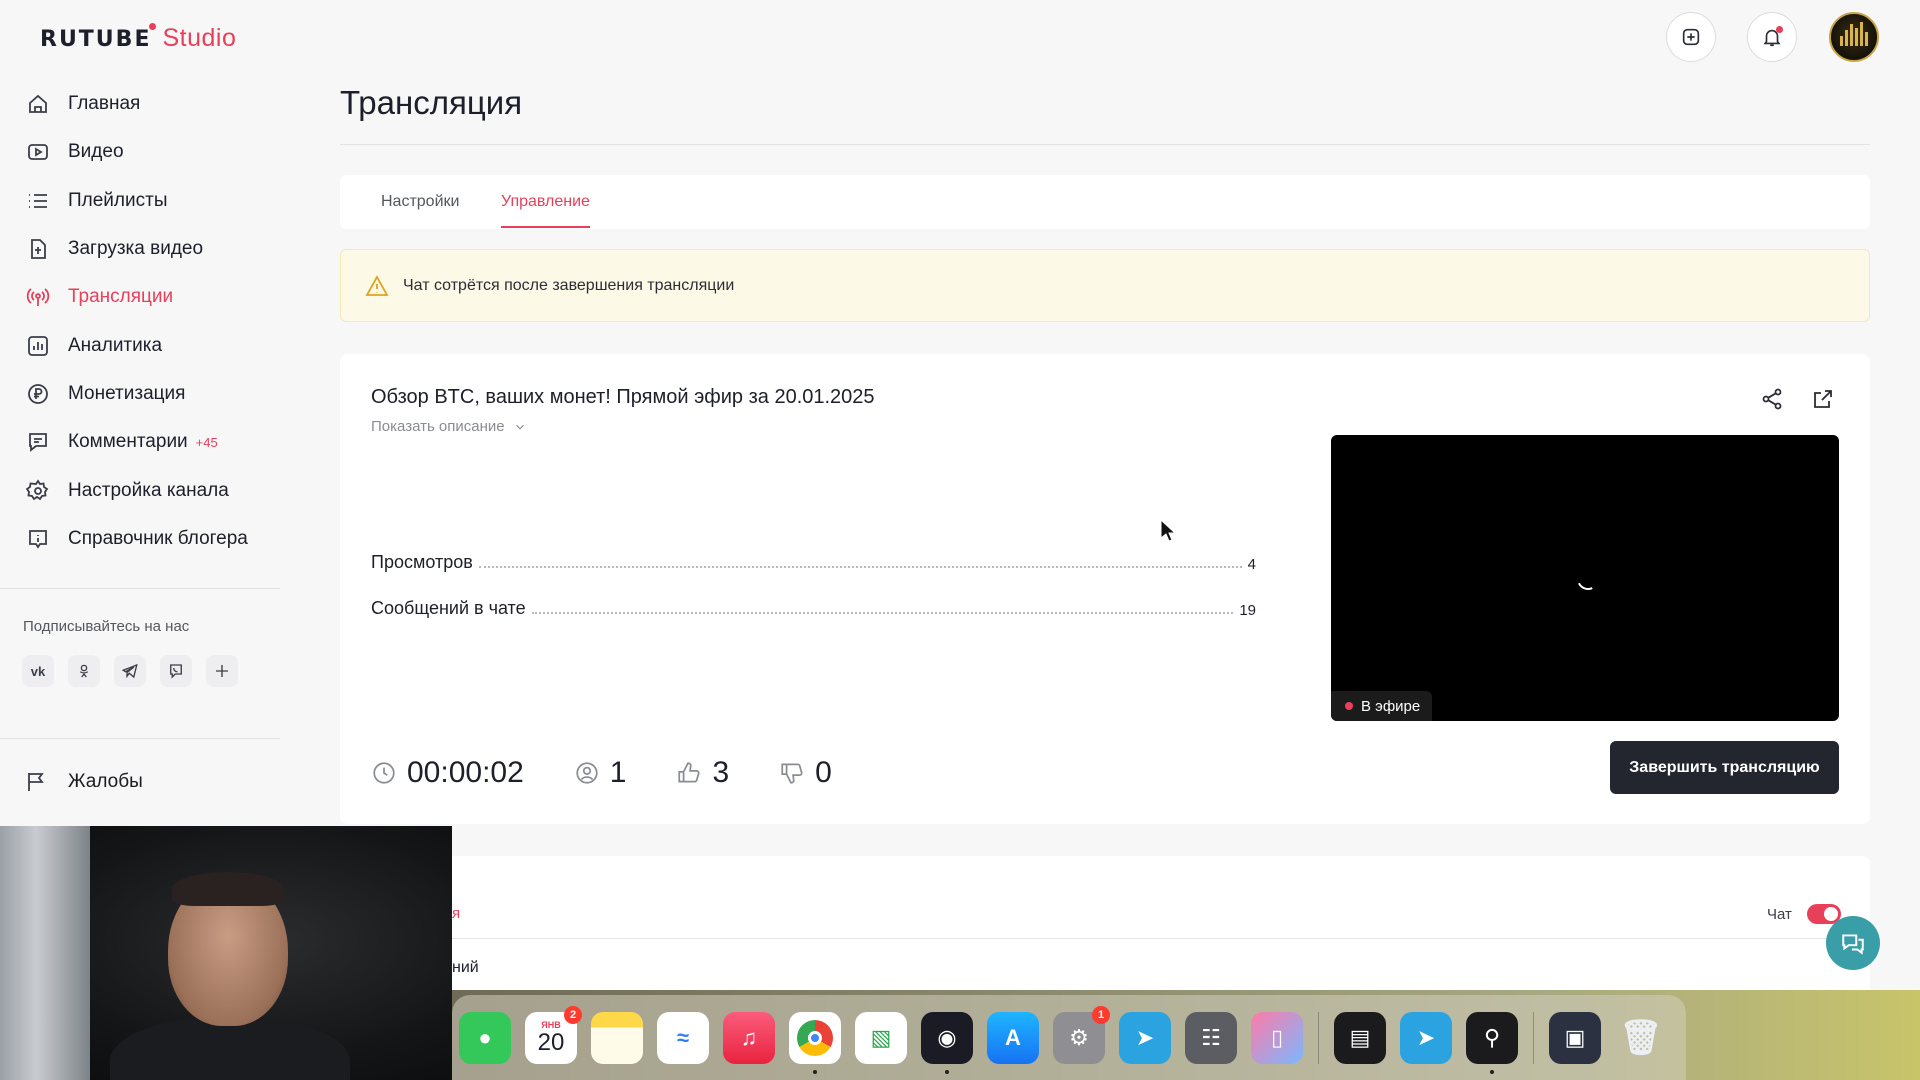  I want to click on quicktime-app-icon: ⚲, so click(1492, 1042).